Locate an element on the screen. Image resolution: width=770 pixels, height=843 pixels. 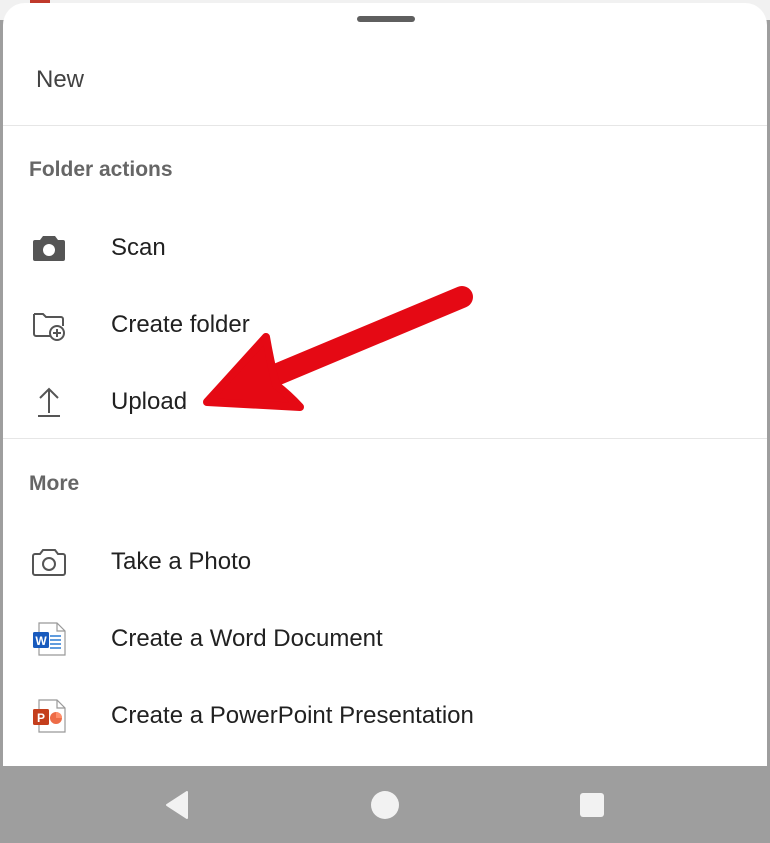
folder-add-icon is located at coordinates (49, 325).